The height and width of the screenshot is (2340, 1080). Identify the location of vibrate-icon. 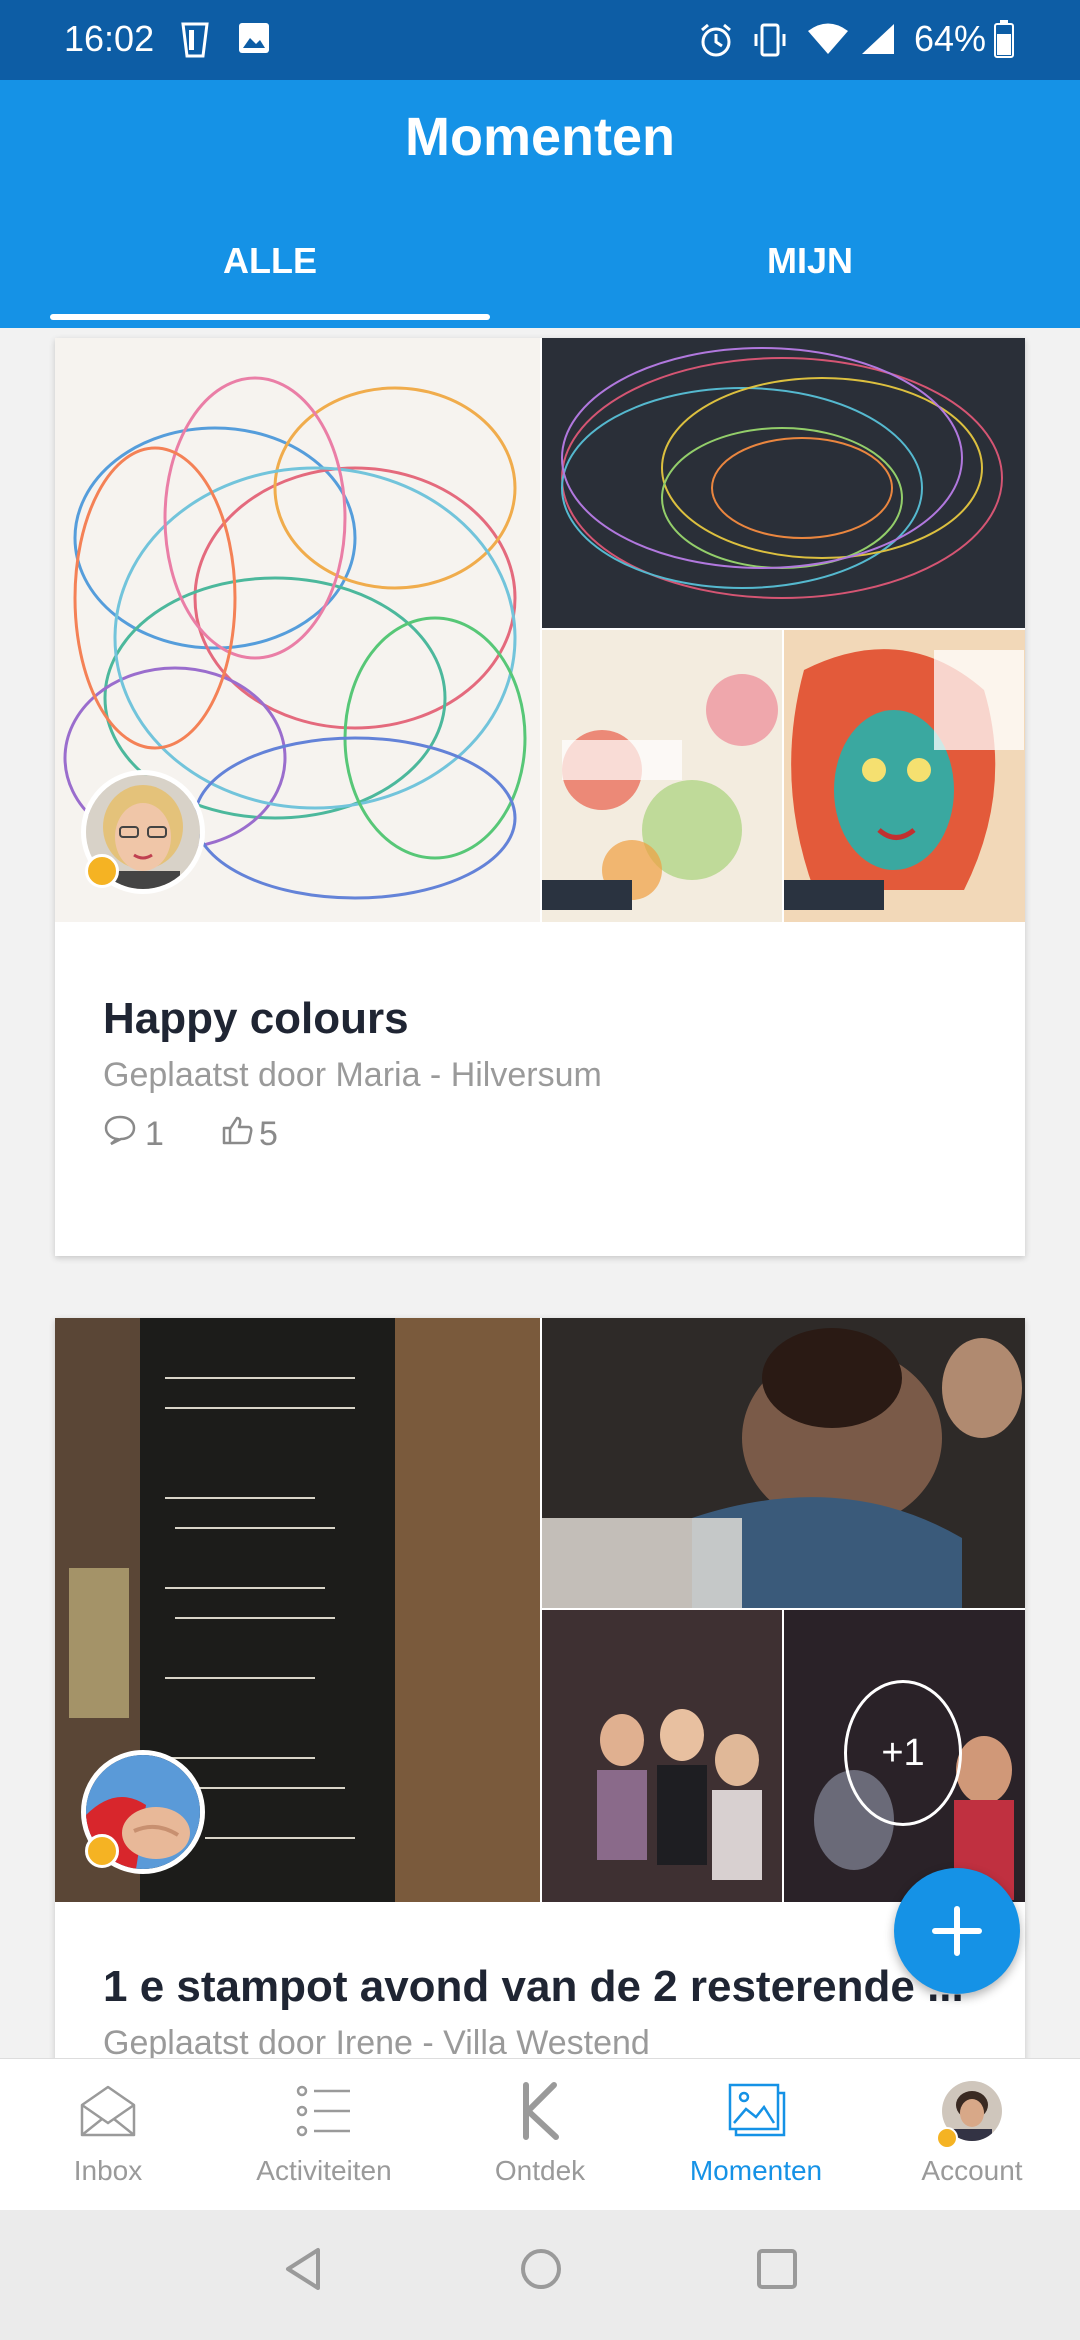
(770, 42).